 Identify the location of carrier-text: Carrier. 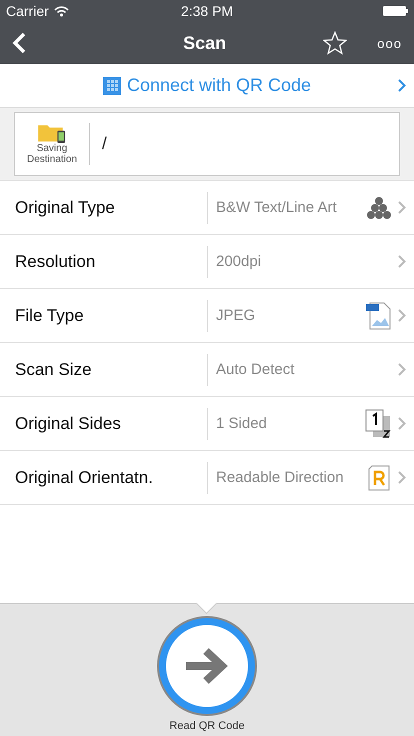
(27, 11).